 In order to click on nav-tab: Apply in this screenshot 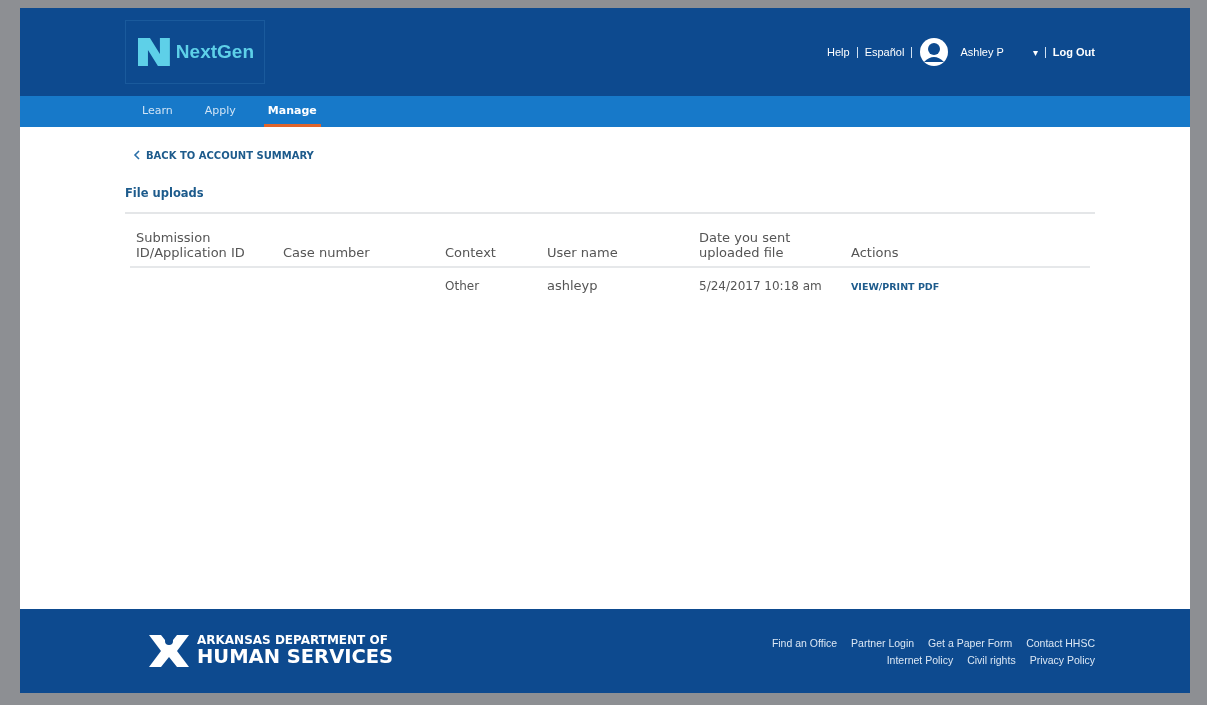, I will do `click(220, 111)`.